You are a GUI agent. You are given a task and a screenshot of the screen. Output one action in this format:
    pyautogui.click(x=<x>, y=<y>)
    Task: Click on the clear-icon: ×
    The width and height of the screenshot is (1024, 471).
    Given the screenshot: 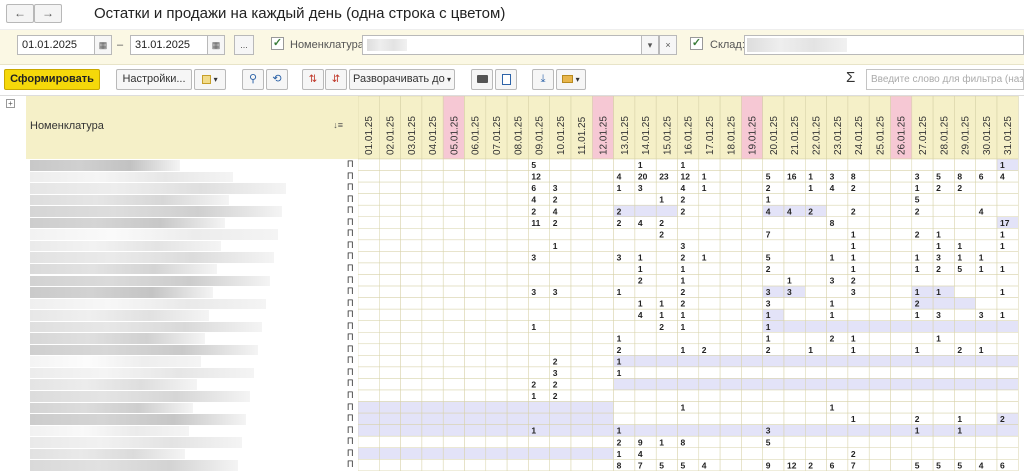 What is the action you would take?
    pyautogui.click(x=668, y=45)
    